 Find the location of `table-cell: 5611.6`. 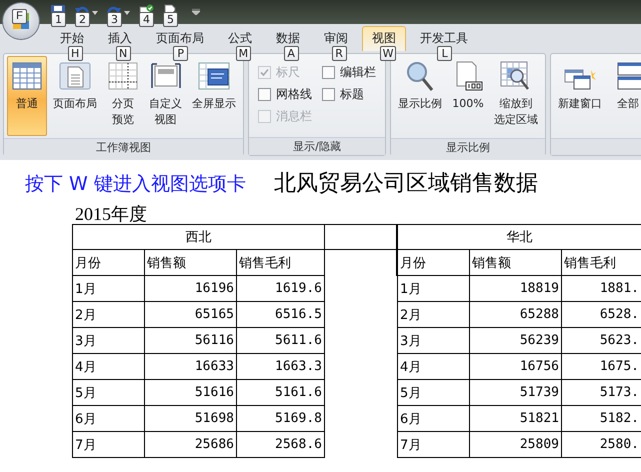

table-cell: 5611.6 is located at coordinates (281, 341).